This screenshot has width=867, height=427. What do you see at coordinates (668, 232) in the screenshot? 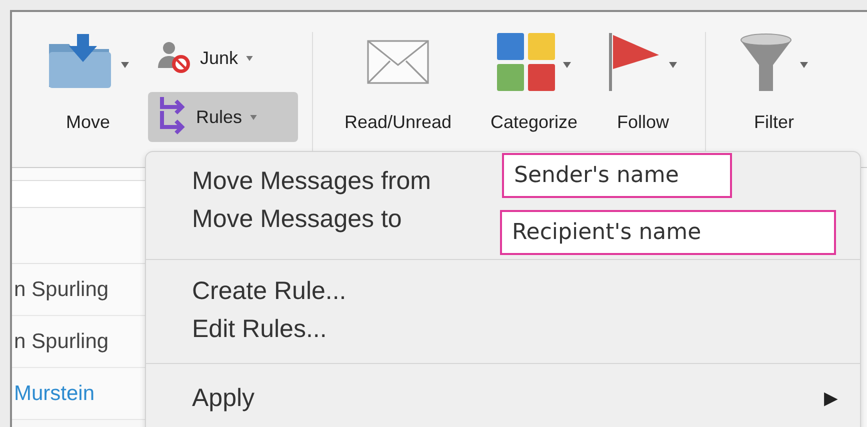
I see `callout-box: Recipient's name` at bounding box center [668, 232].